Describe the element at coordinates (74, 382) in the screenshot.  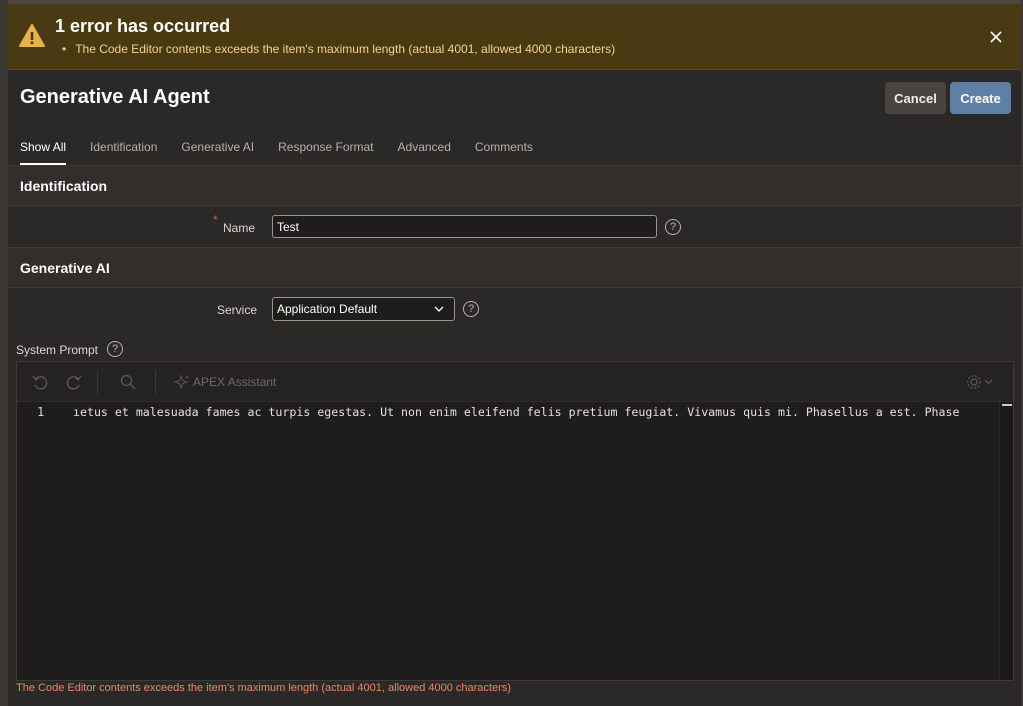
I see `redo-icon` at that location.